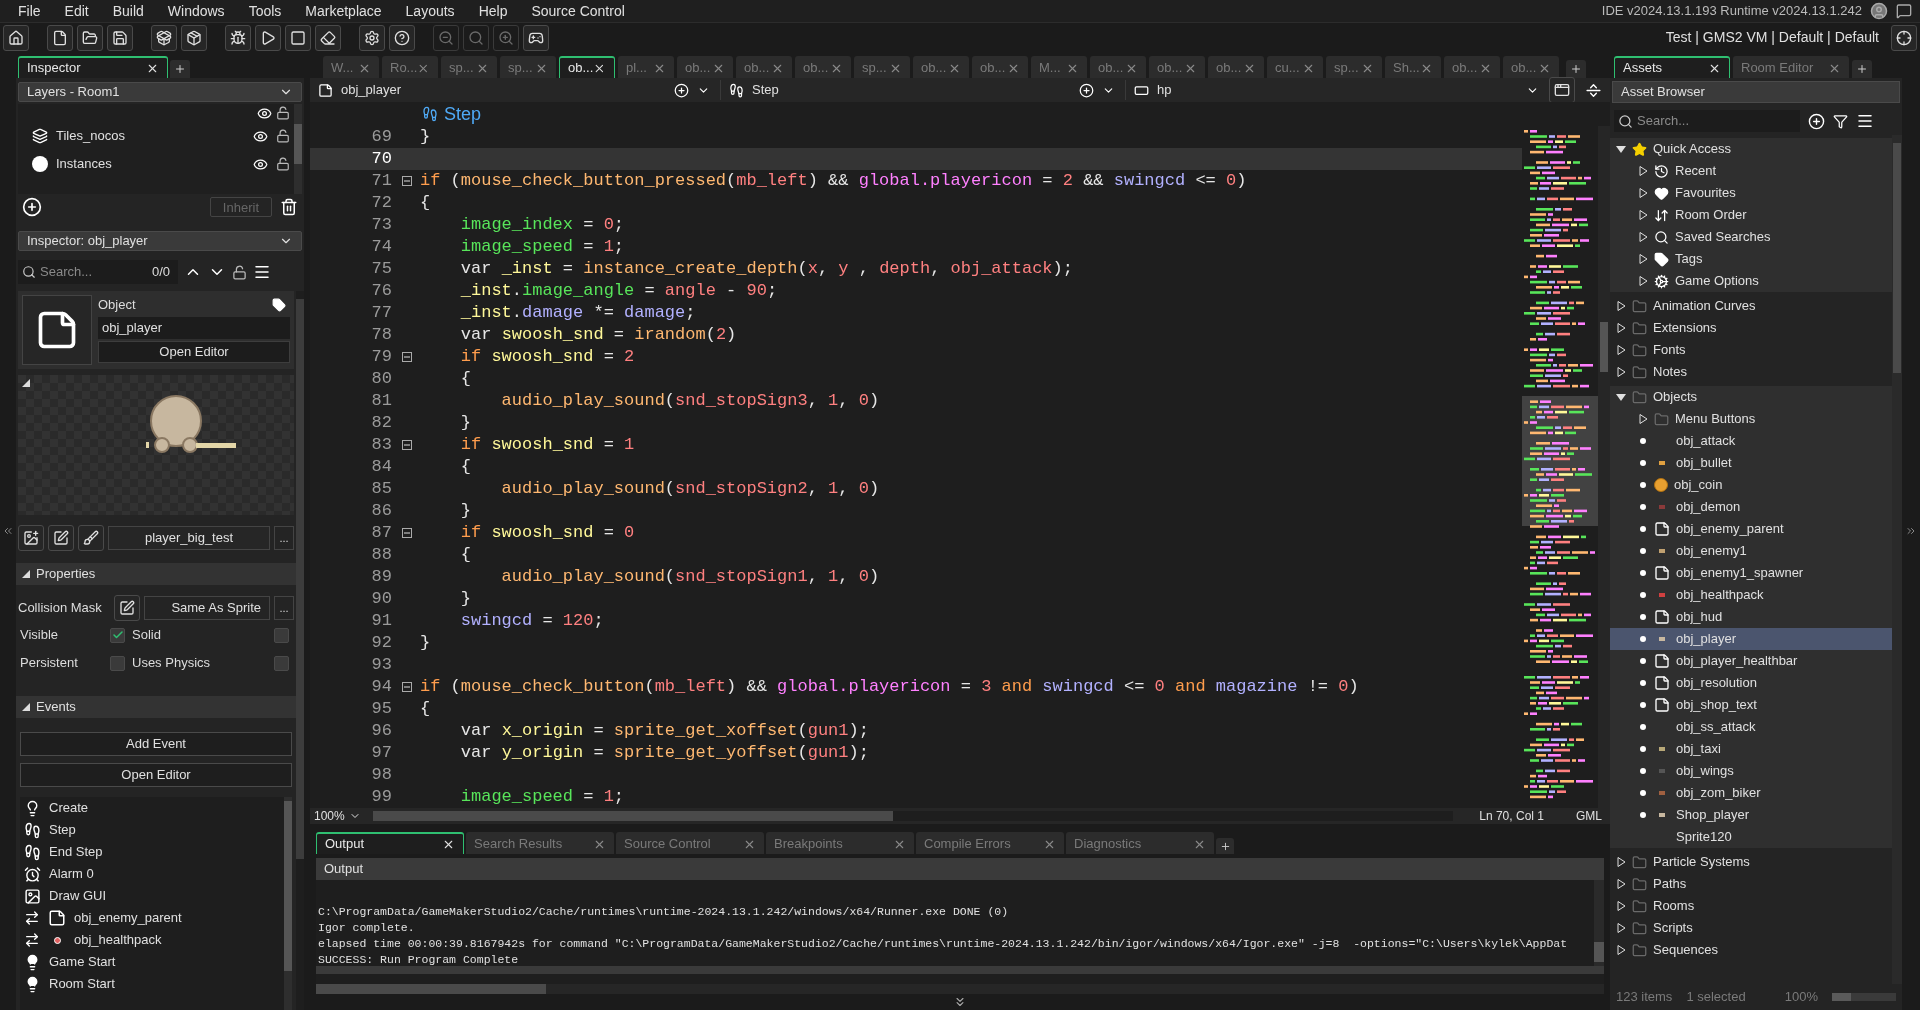  I want to click on event-item: Create, so click(152, 808).